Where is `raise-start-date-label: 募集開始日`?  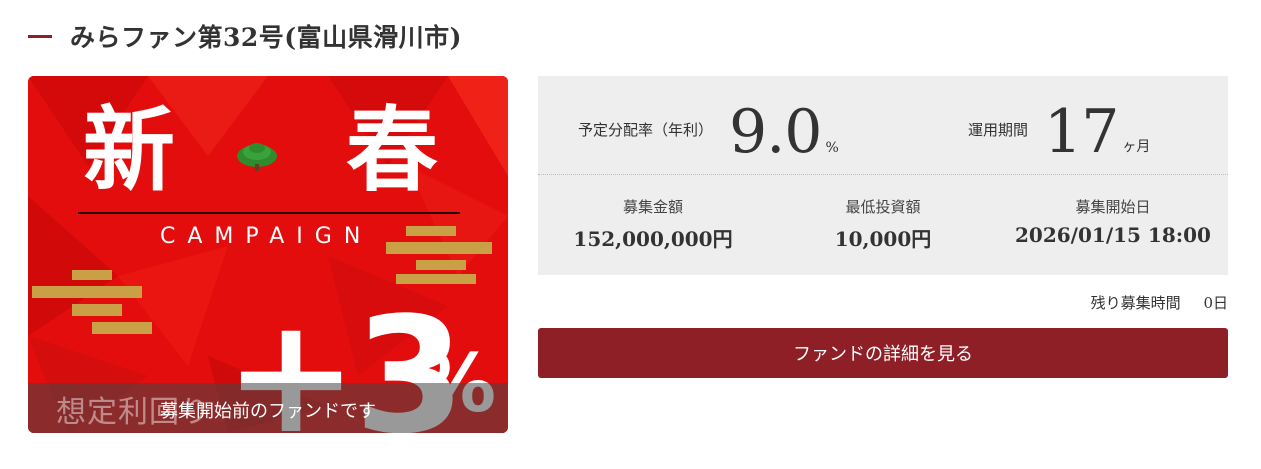 raise-start-date-label: 募集開始日 is located at coordinates (1113, 207).